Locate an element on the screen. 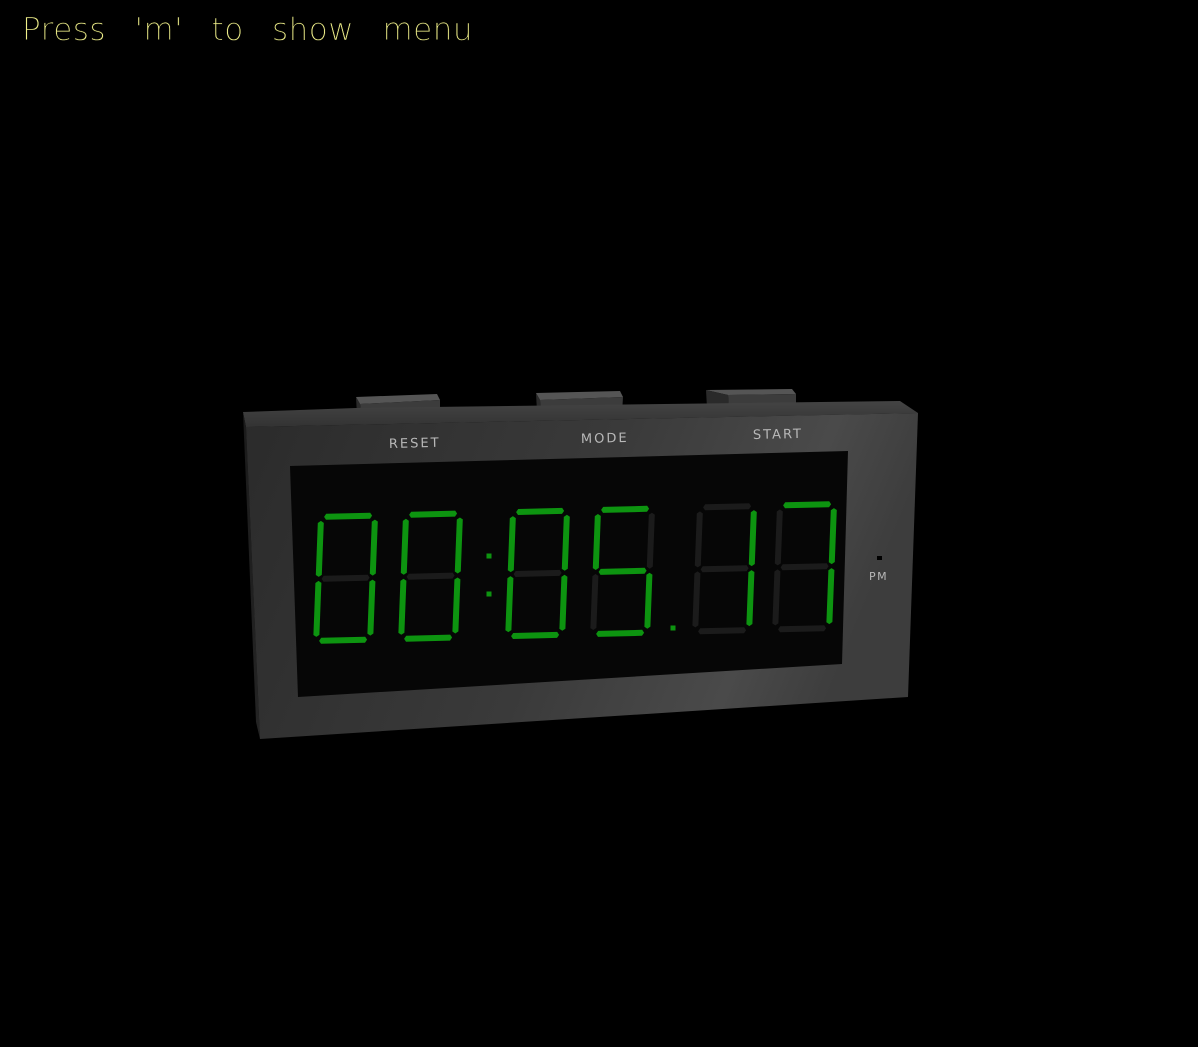 The width and height of the screenshot is (1198, 1047). start-label: START is located at coordinates (778, 435).